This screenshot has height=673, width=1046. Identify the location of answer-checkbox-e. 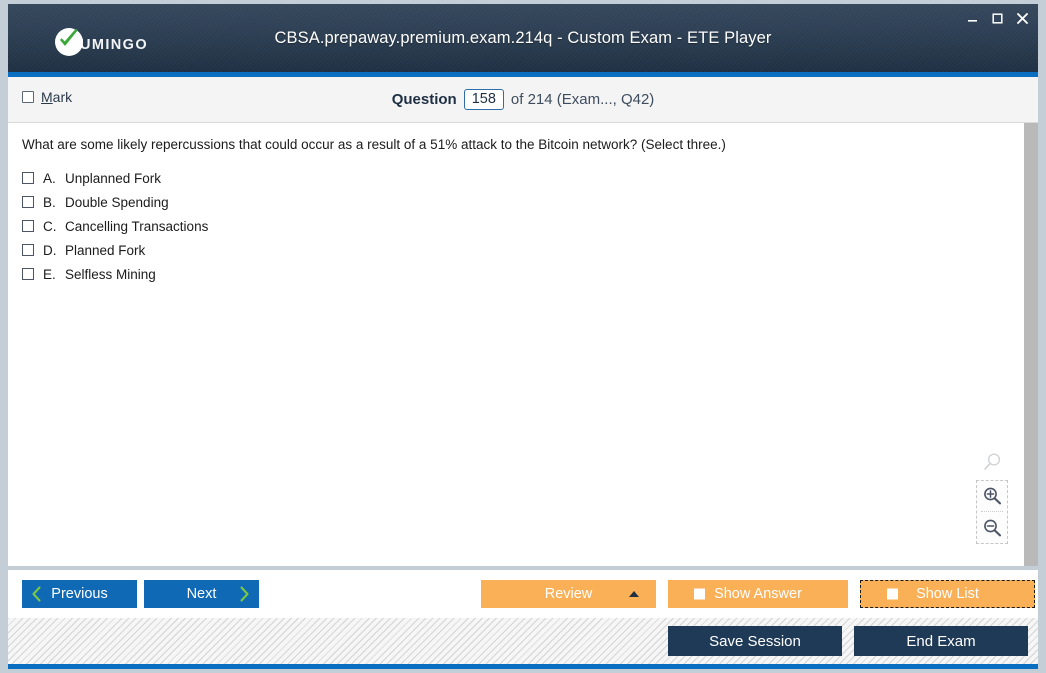
(28, 274).